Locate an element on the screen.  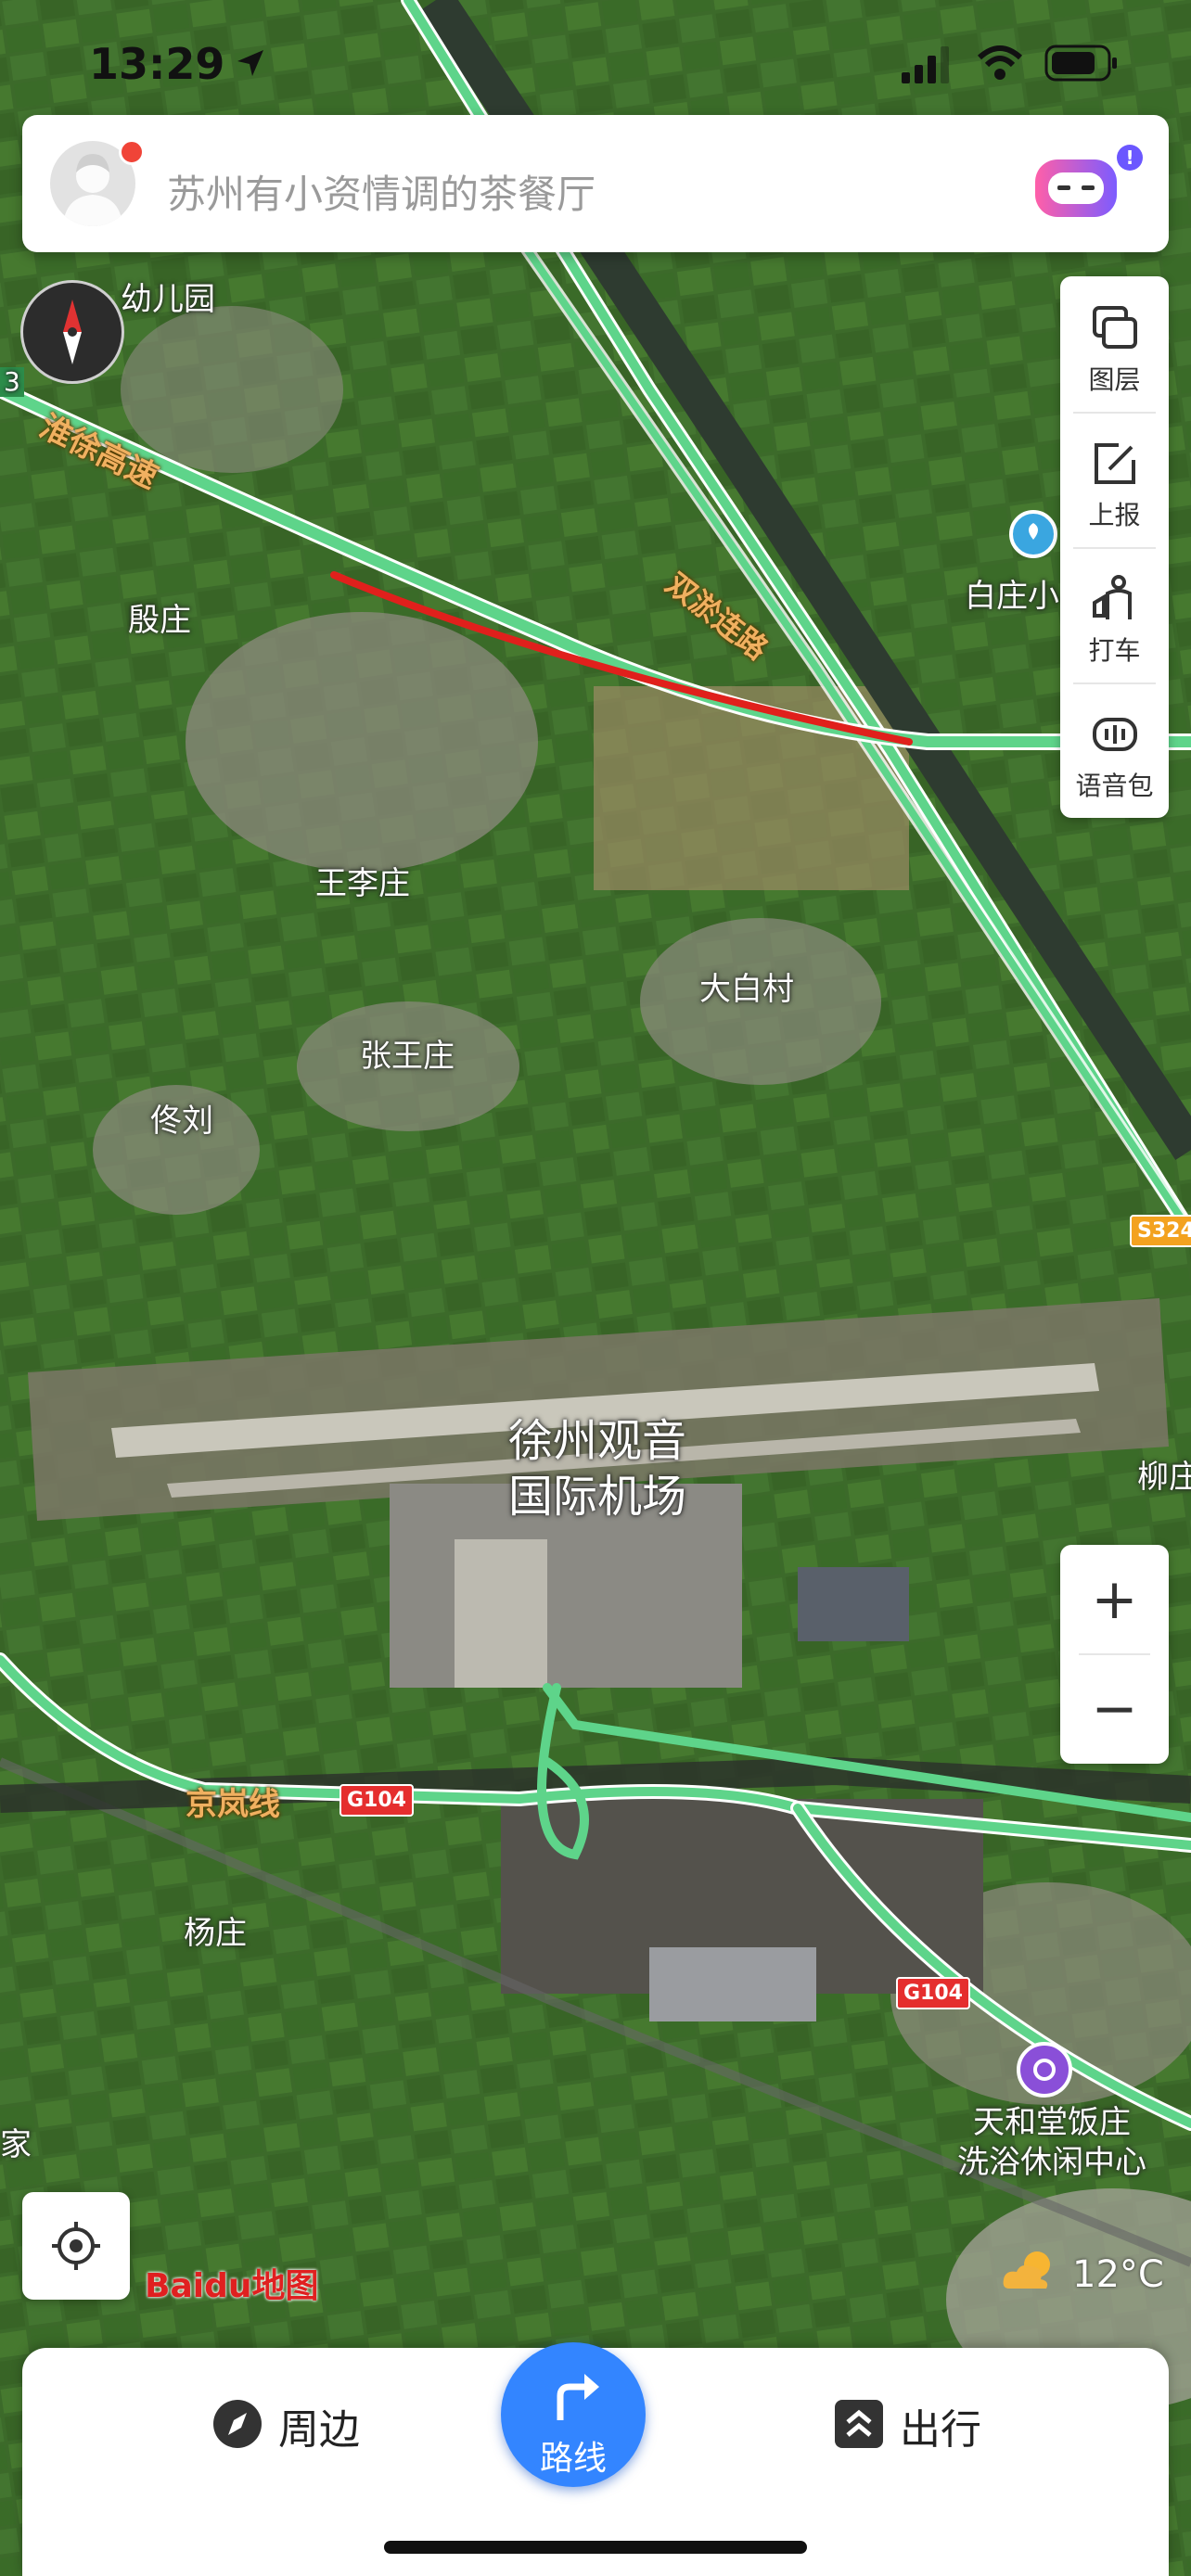
map-label-zhangwang: 张王庄 is located at coordinates (407, 1056).